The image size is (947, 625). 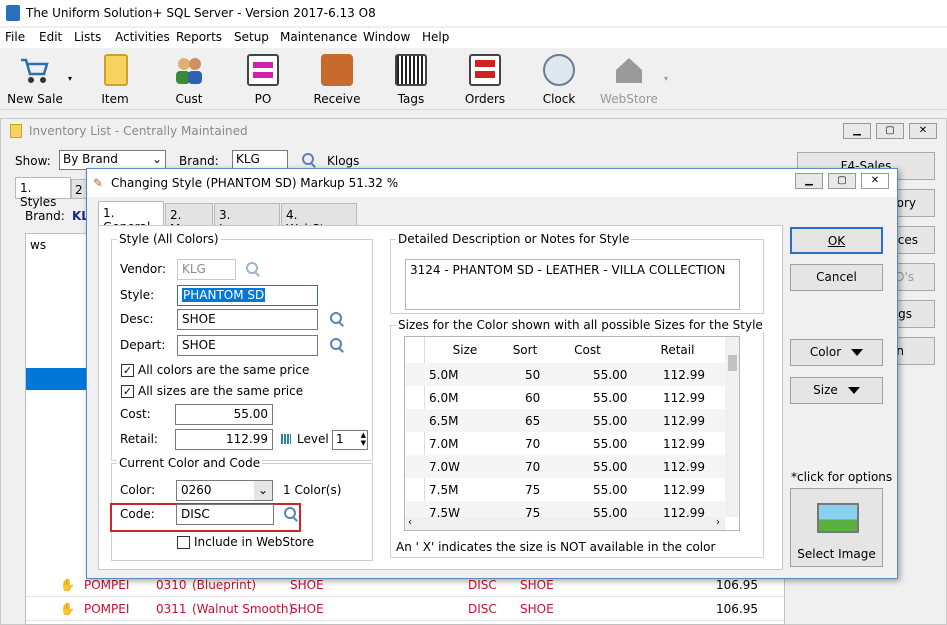 What do you see at coordinates (50, 37) in the screenshot?
I see `menu-edit: Edit` at bounding box center [50, 37].